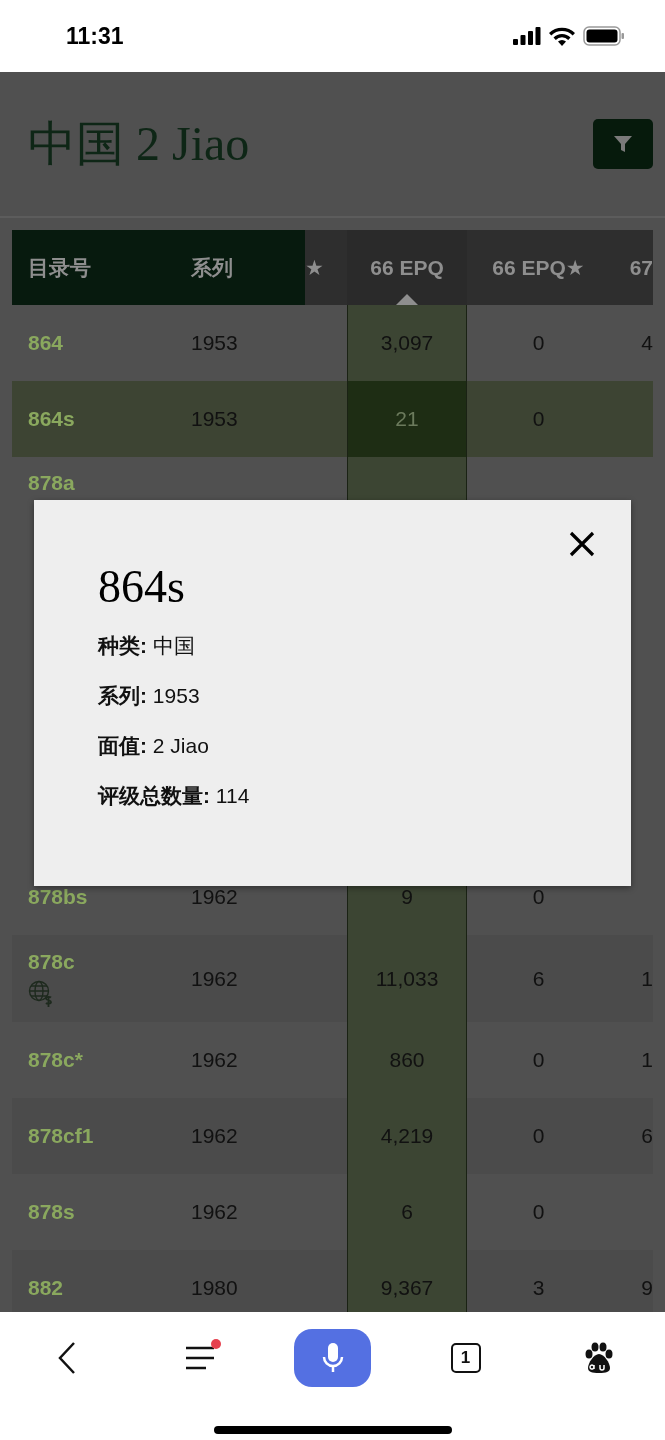 The height and width of the screenshot is (1440, 665). I want to click on column-header: 66 EPQ, so click(407, 267).